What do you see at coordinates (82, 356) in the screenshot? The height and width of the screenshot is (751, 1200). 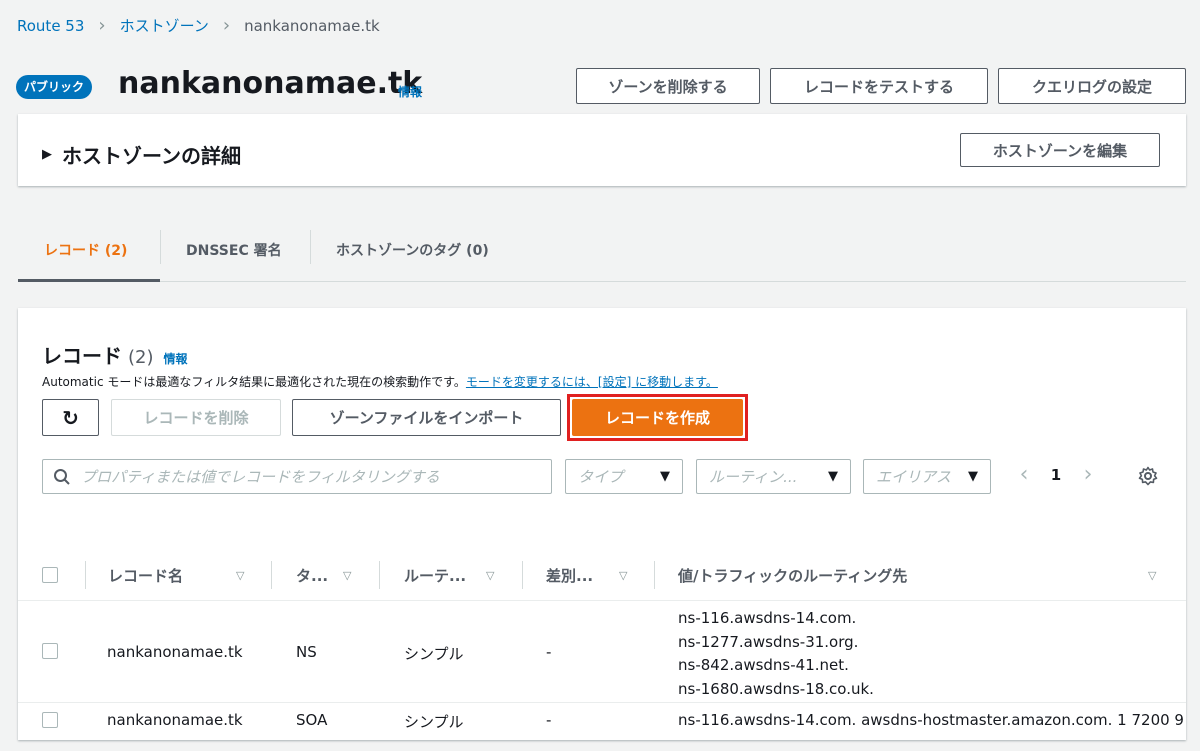 I see `records-title: レコード` at bounding box center [82, 356].